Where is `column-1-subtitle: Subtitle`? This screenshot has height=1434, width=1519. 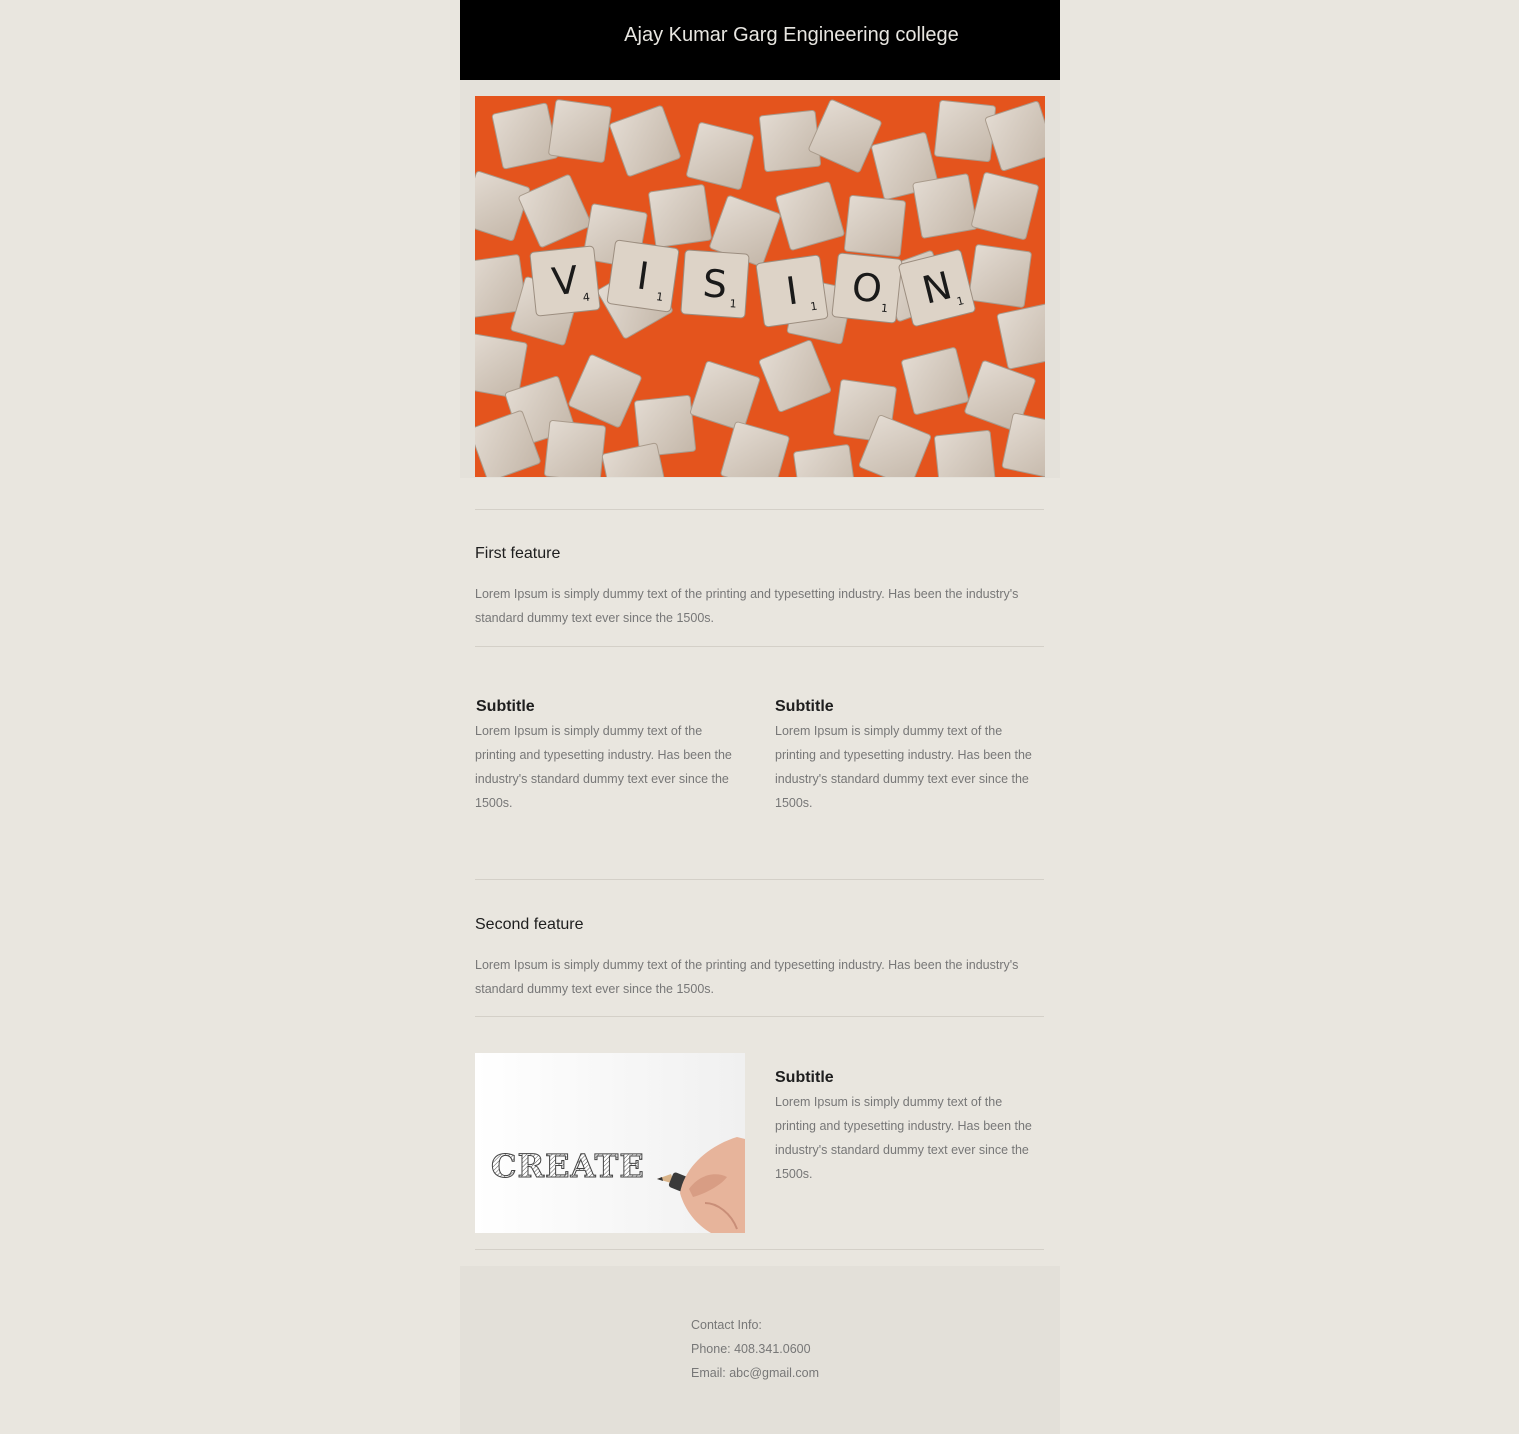 column-1-subtitle: Subtitle is located at coordinates (505, 706).